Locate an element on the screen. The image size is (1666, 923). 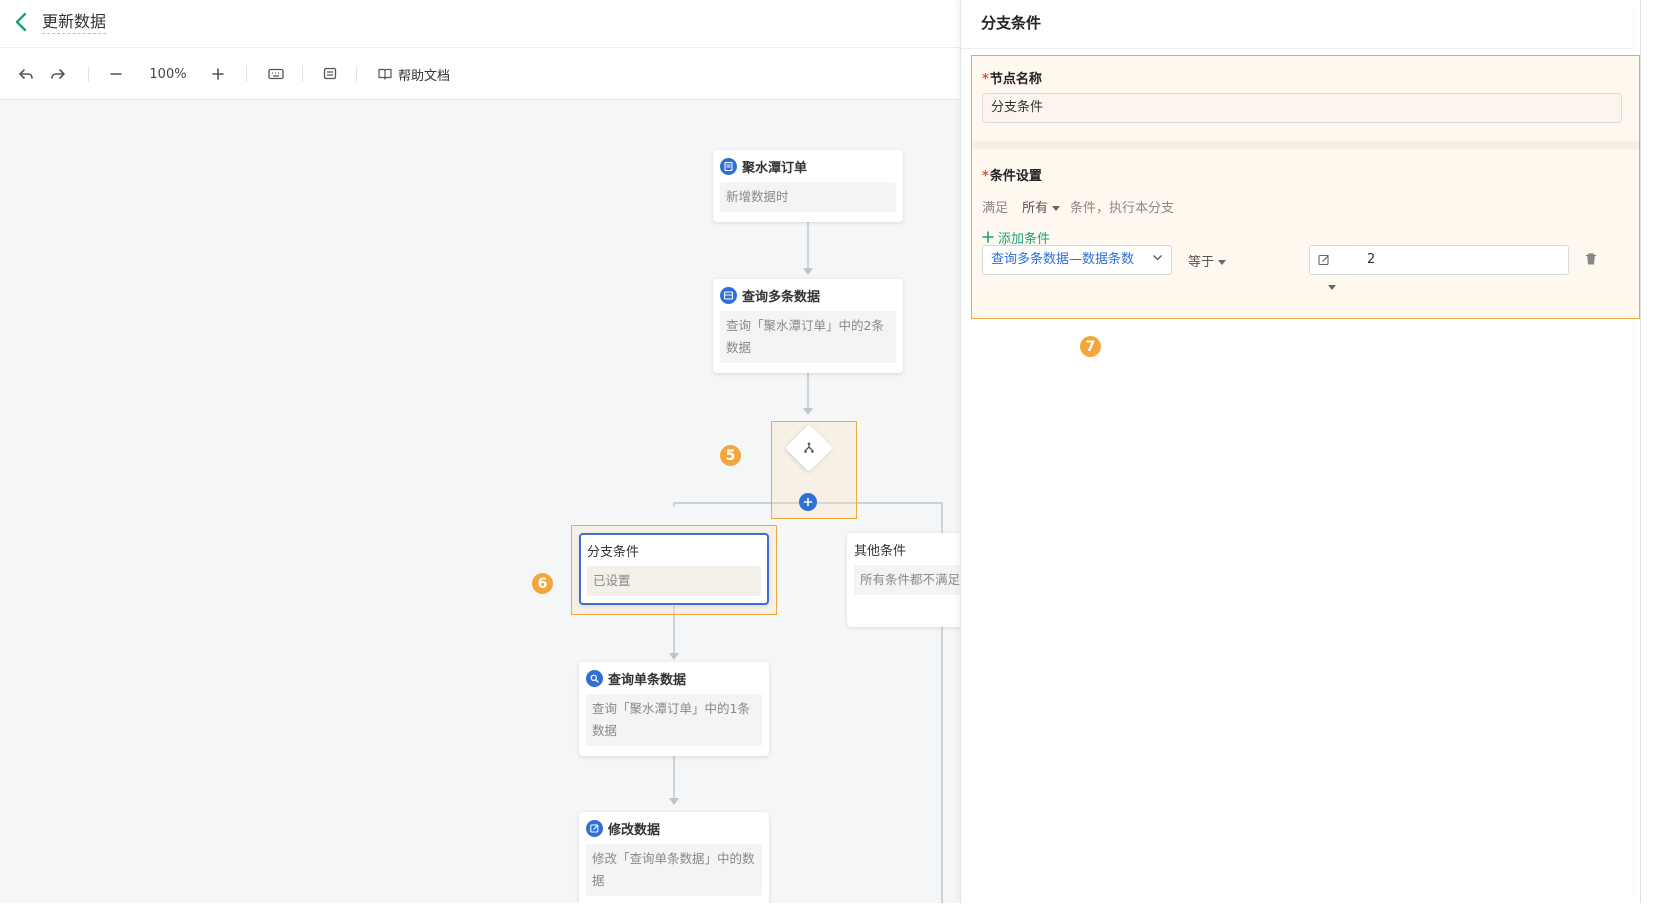
node-title: 聚水潭订单 is located at coordinates (775, 168).